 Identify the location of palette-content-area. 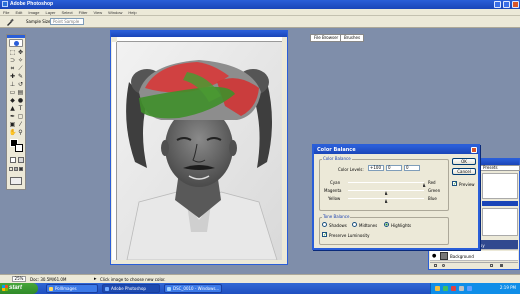
(500, 222).